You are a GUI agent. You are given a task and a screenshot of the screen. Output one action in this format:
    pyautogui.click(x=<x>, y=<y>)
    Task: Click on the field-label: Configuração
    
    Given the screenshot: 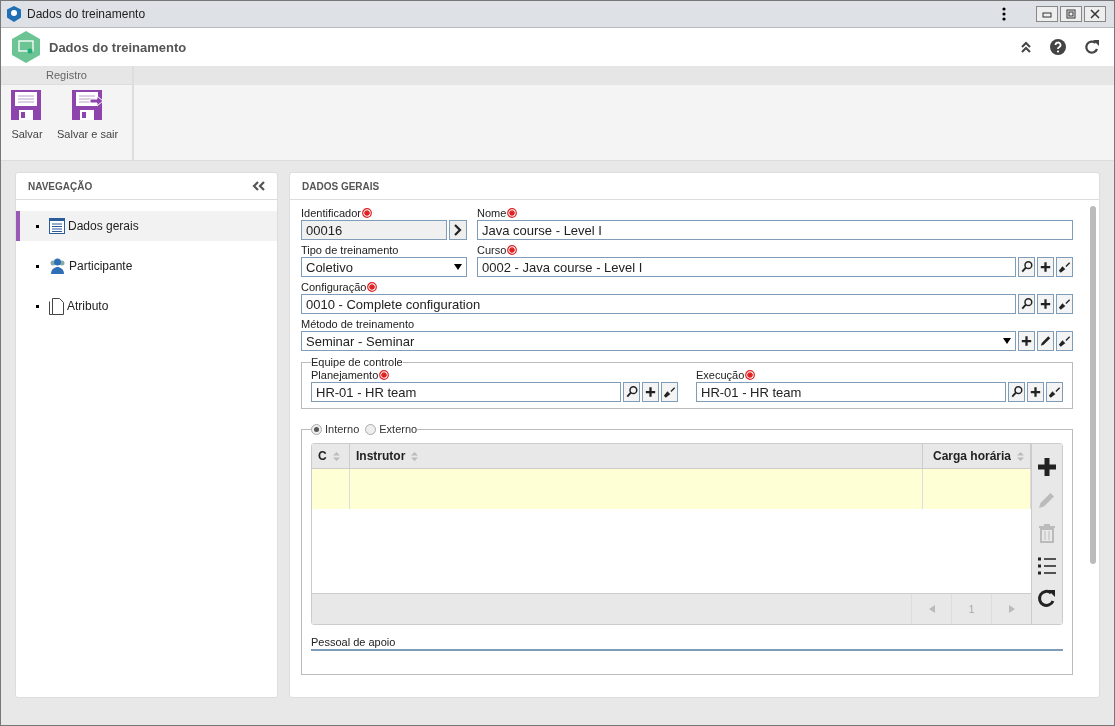 What is the action you would take?
    pyautogui.click(x=334, y=287)
    